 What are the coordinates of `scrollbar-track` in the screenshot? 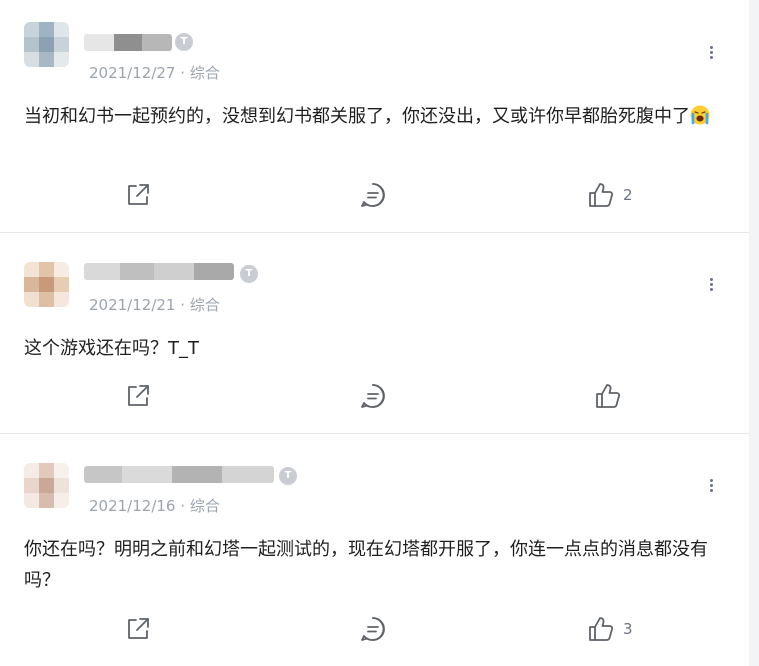 It's located at (754, 333).